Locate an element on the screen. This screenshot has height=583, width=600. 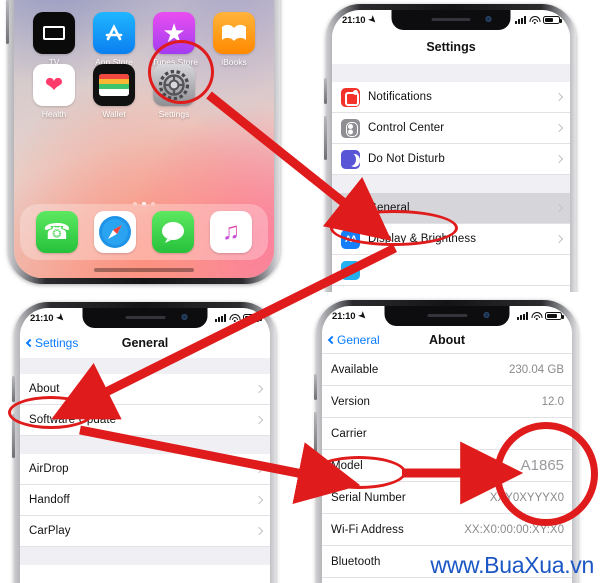
back-button-general: General is located at coordinates (353, 339).